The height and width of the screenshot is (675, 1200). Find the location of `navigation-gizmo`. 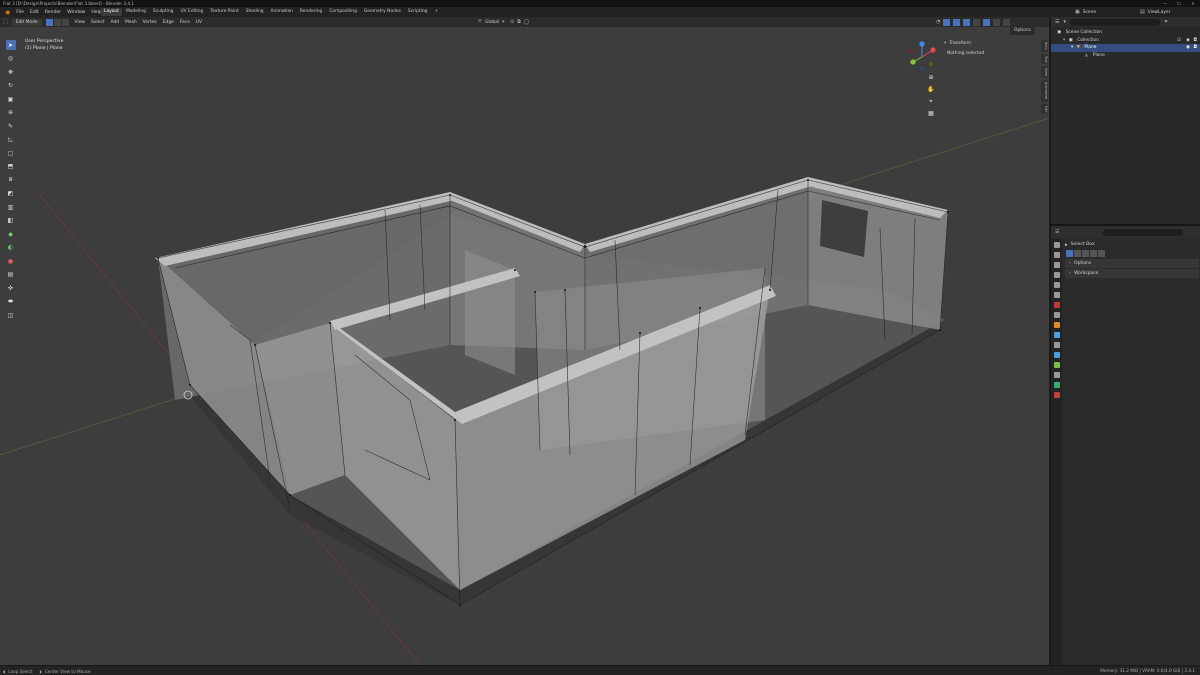

navigation-gizmo is located at coordinates (922, 57).